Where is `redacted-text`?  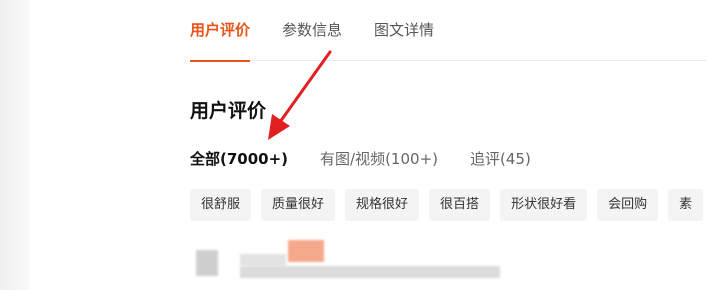
redacted-text is located at coordinates (370, 272).